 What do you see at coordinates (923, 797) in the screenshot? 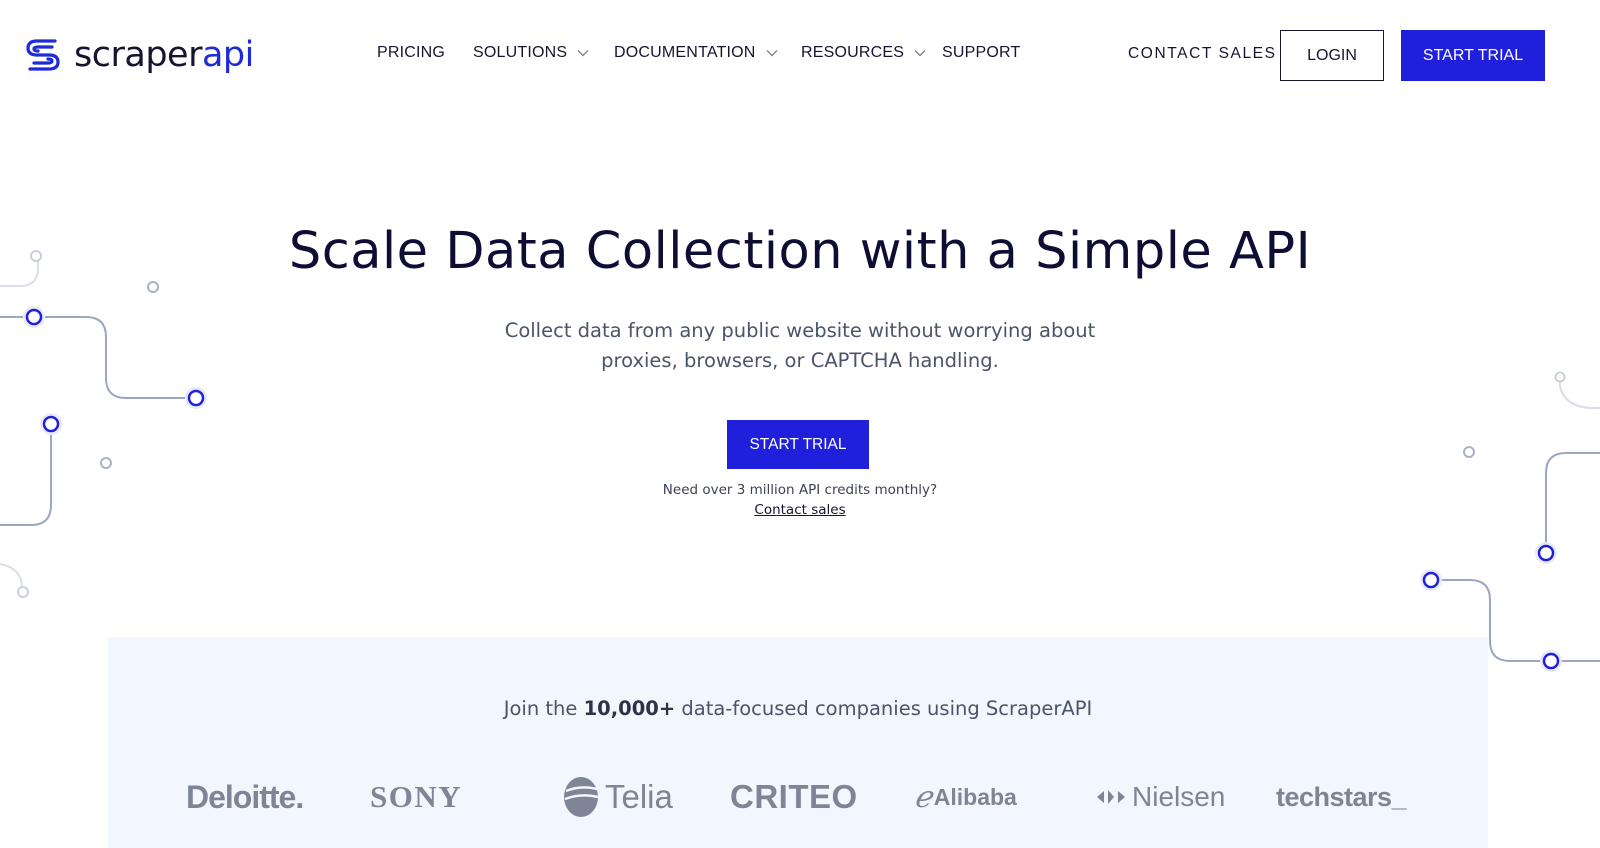
I see `alibaba-script-glyph: ℯ` at bounding box center [923, 797].